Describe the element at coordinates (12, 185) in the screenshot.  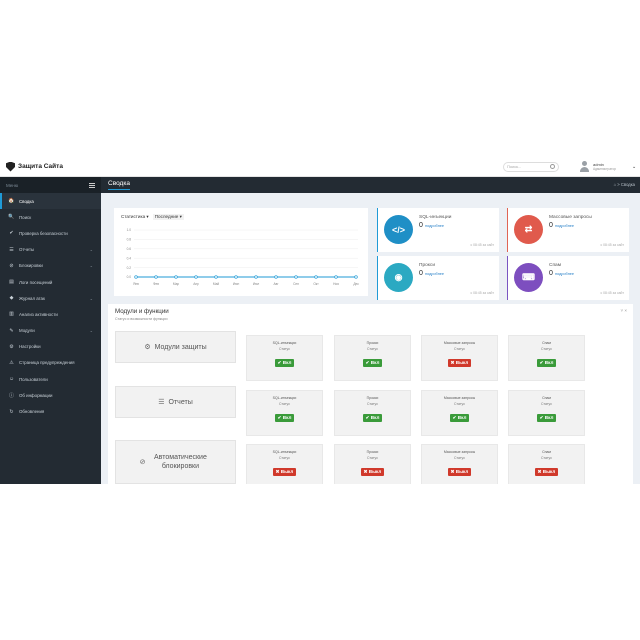
I see `sidebar-title: Меню` at that location.